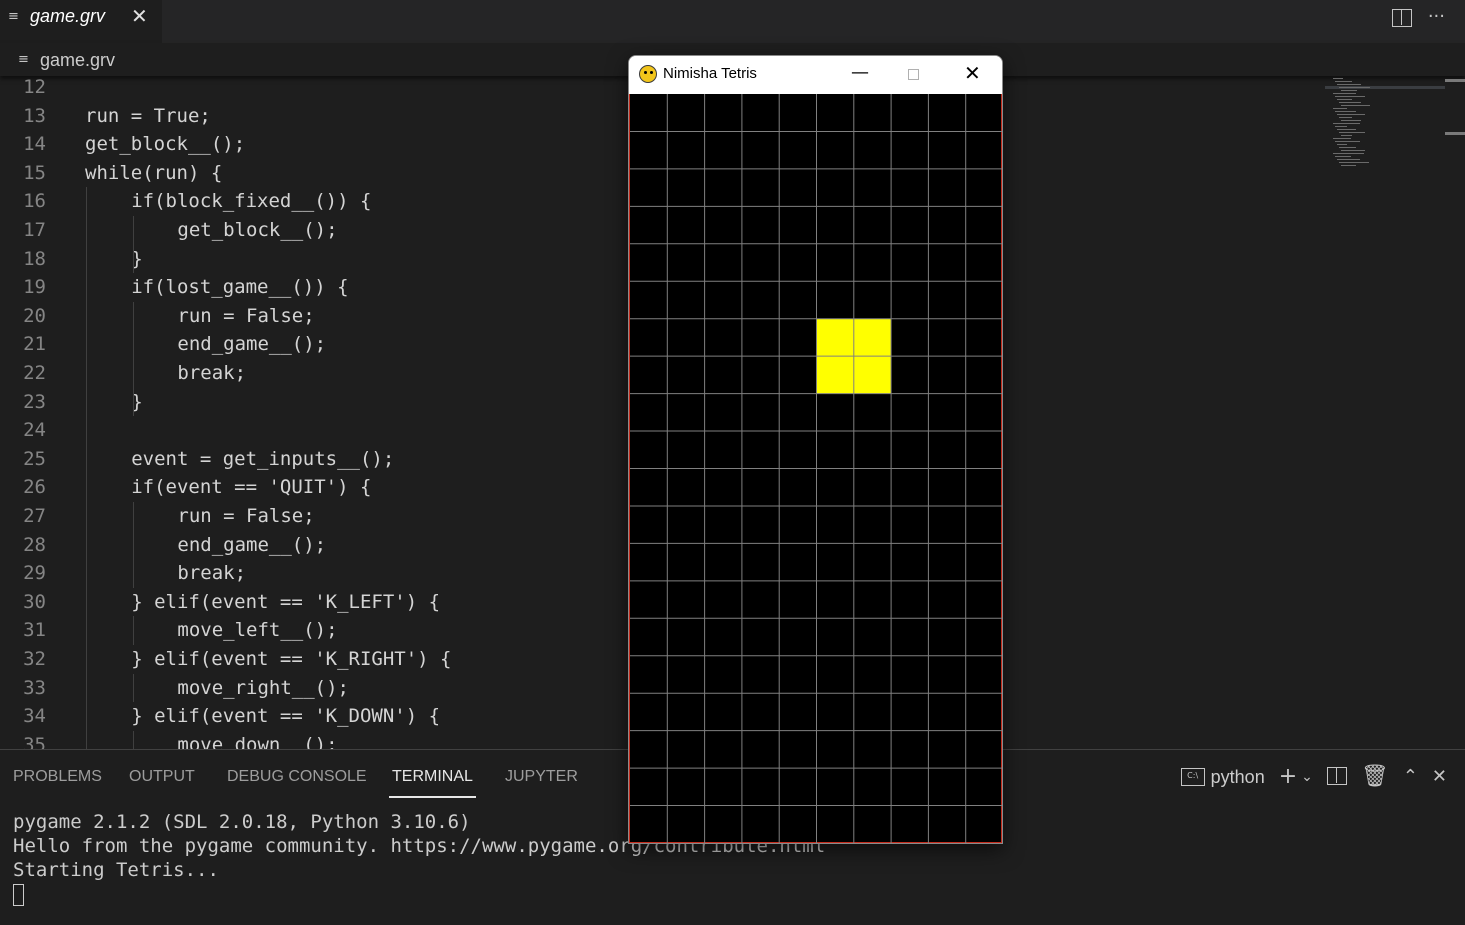 This screenshot has width=1465, height=925. I want to click on tab-jupyter: JUPYTER, so click(541, 777).